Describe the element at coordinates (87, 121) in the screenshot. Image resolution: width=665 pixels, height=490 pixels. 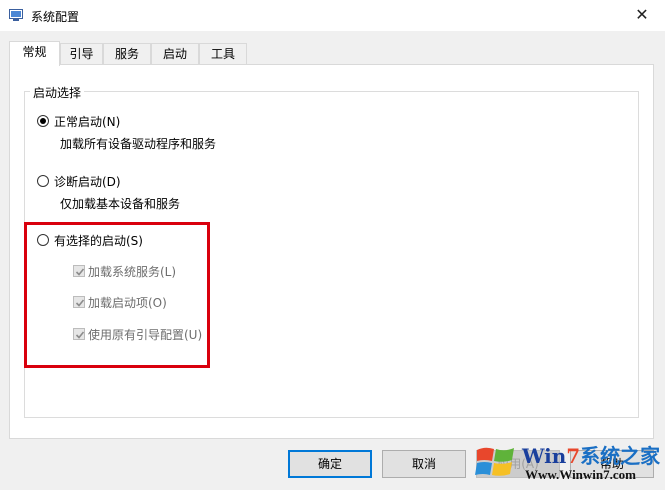
I see `normal-startup-label: 正常启动(N)` at that location.